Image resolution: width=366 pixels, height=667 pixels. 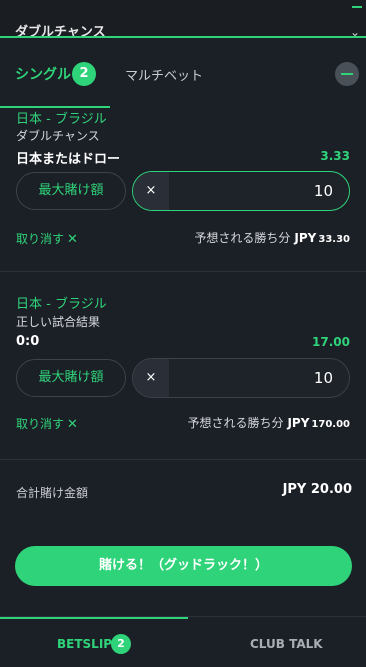 I want to click on tab-multibet: マルチベット, so click(x=164, y=74).